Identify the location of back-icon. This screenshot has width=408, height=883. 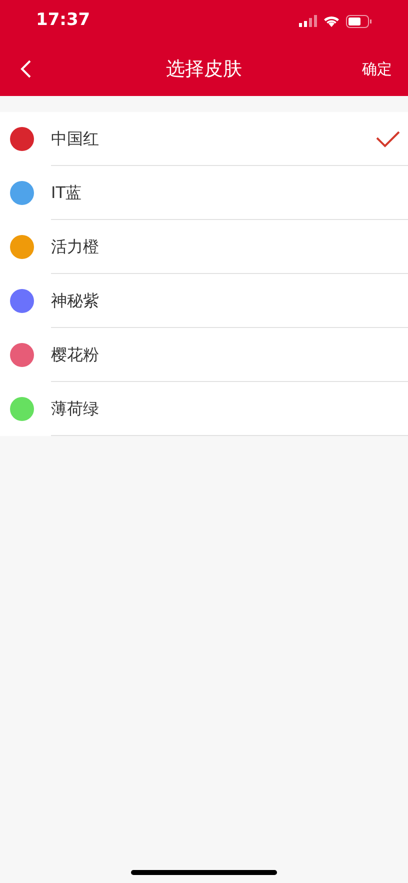
(26, 69).